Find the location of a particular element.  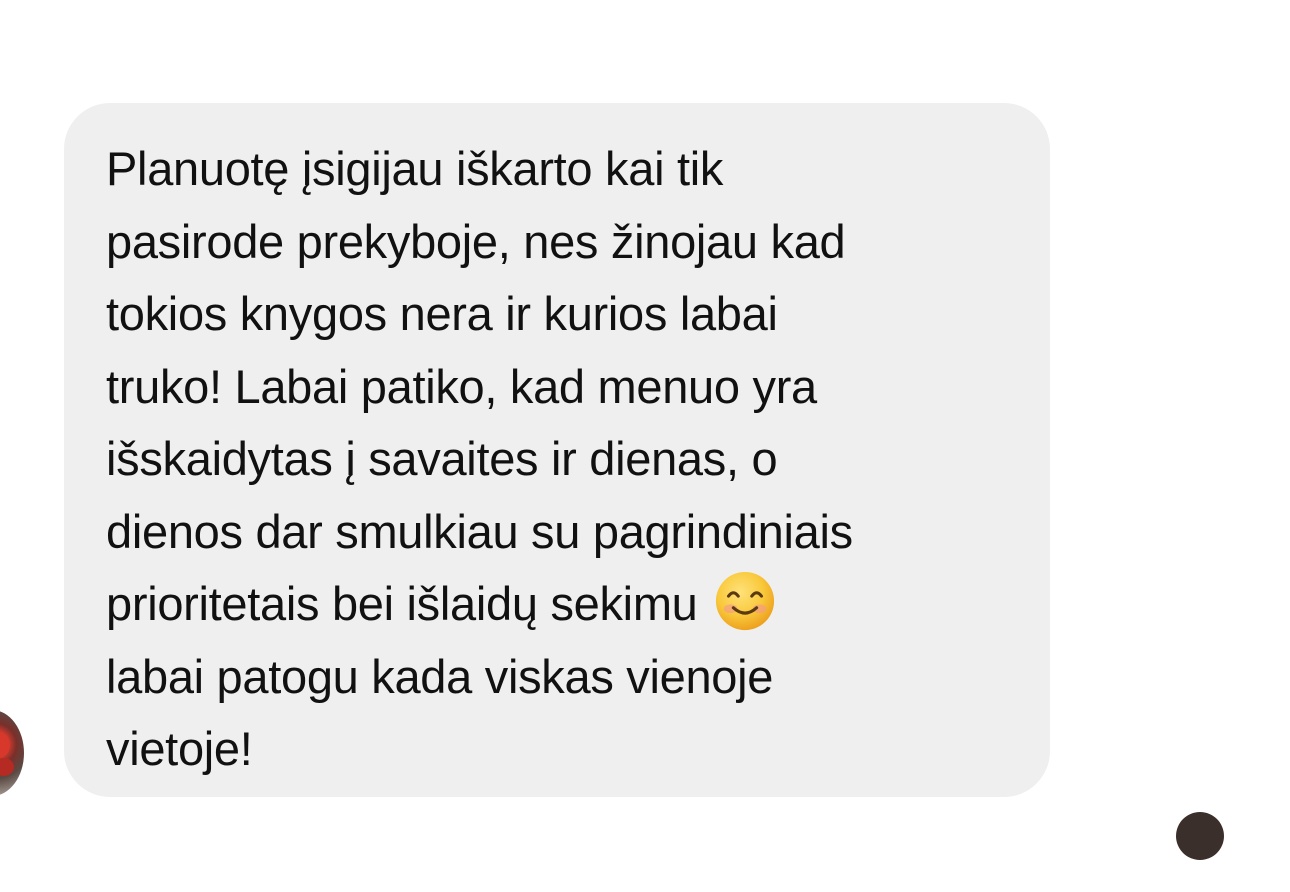

message-line: labai patogu kada viskas vienoje is located at coordinates (440, 676).